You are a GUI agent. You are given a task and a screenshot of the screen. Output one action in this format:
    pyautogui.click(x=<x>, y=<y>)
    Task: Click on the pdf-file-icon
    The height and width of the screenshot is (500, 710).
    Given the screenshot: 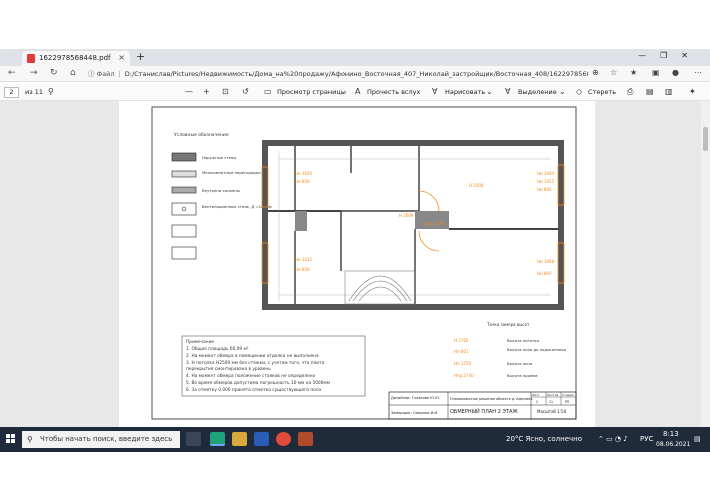 What is the action you would take?
    pyautogui.click(x=31, y=58)
    